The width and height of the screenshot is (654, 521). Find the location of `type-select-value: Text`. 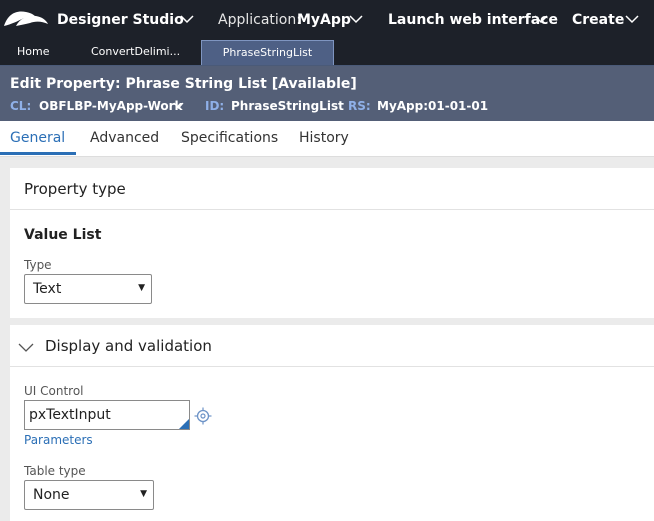

type-select-value: Text is located at coordinates (47, 289).